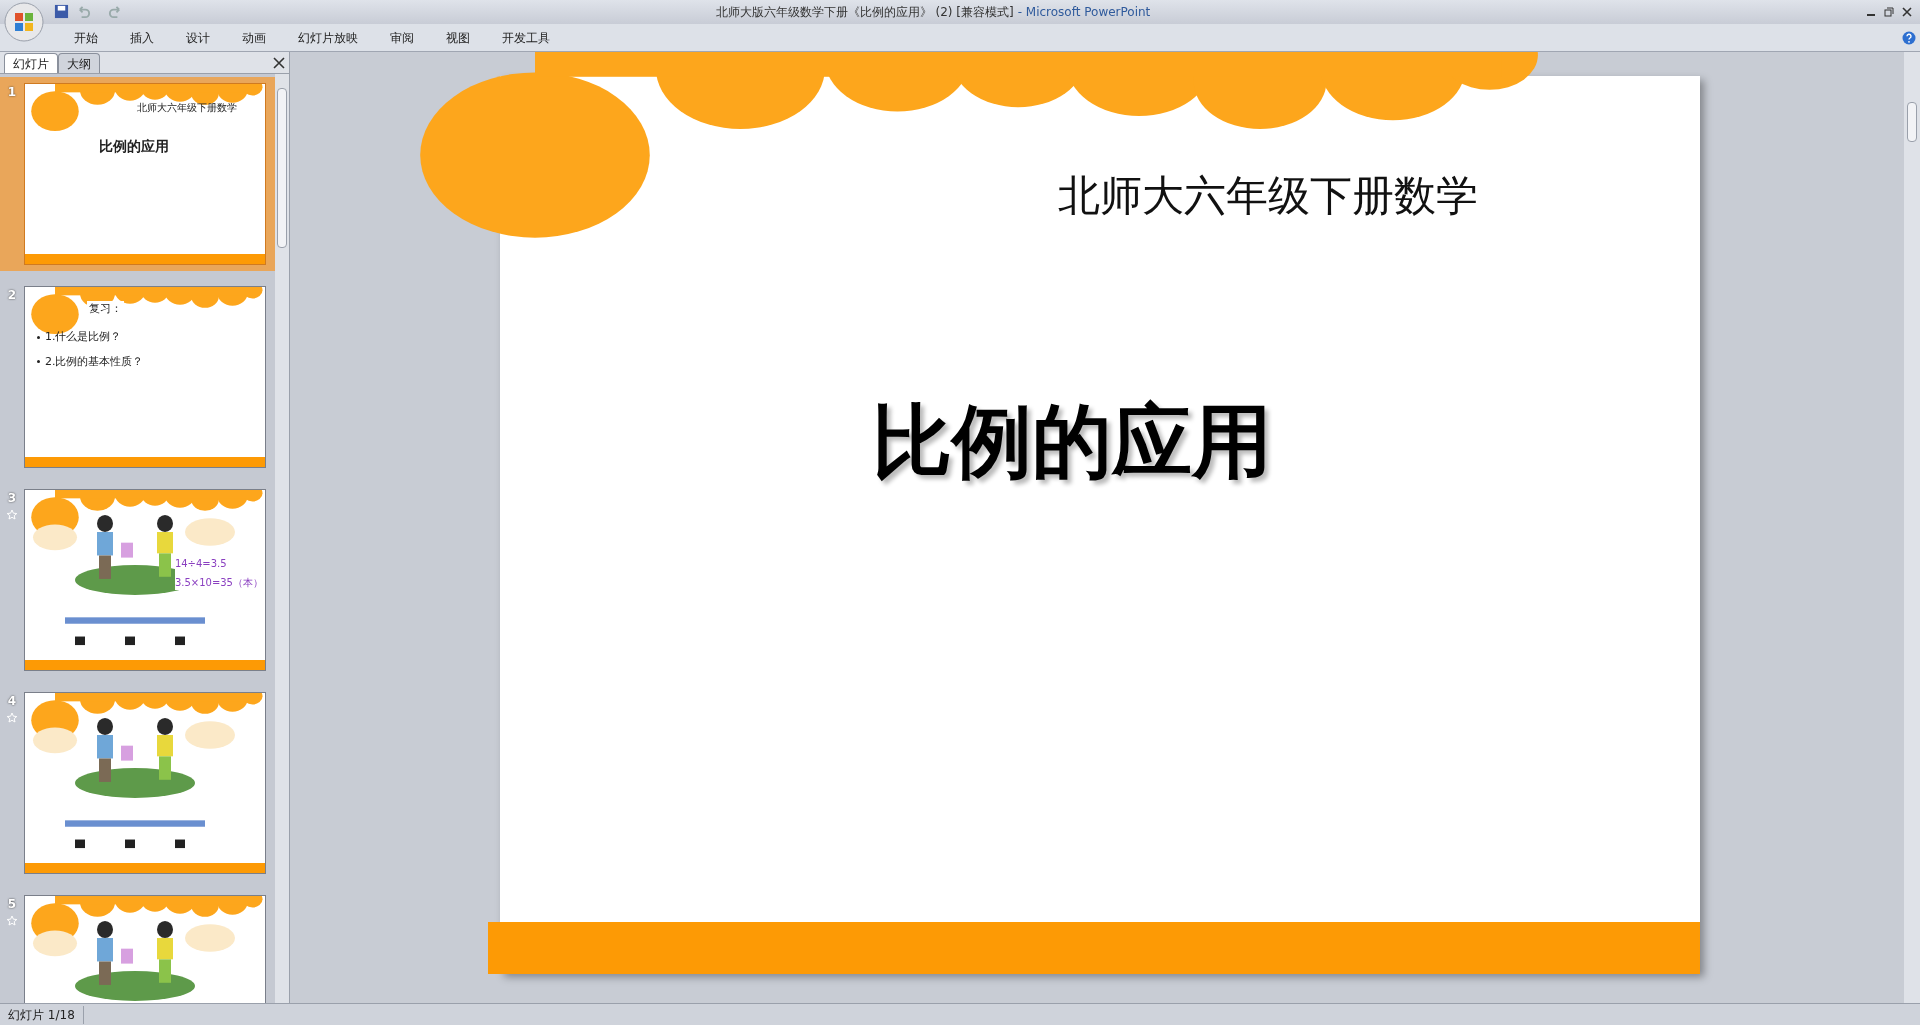 The image size is (1920, 1025). What do you see at coordinates (12, 498) in the screenshot?
I see `slide-number: 3` at bounding box center [12, 498].